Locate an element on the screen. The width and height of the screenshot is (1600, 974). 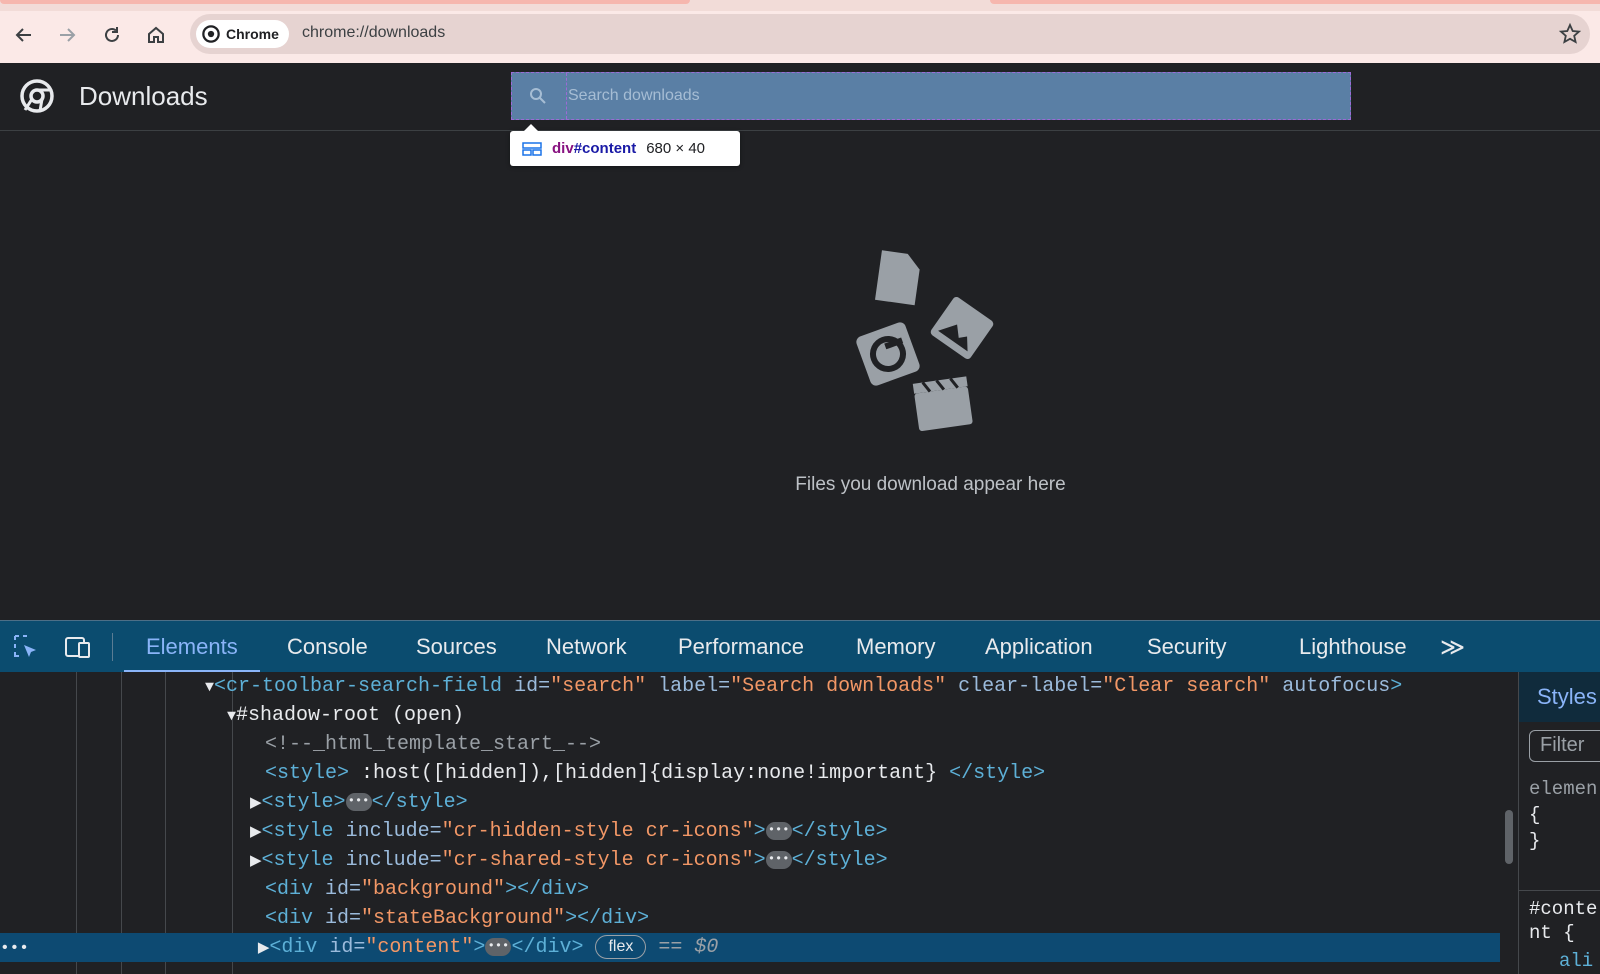
tab-memory: Memory is located at coordinates (895, 647).